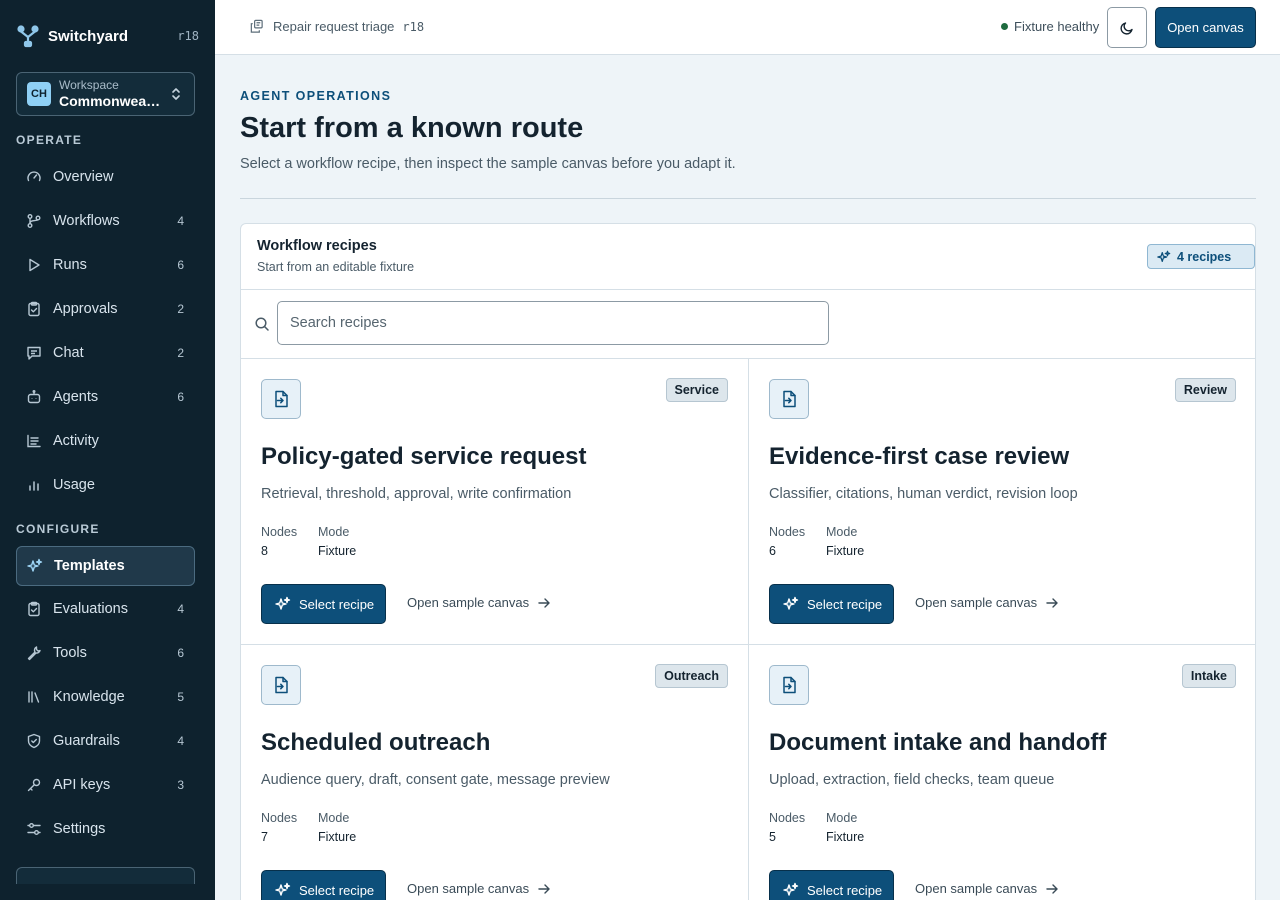 The height and width of the screenshot is (900, 1280). Describe the element at coordinates (34, 265) in the screenshot. I see `play-icon` at that location.